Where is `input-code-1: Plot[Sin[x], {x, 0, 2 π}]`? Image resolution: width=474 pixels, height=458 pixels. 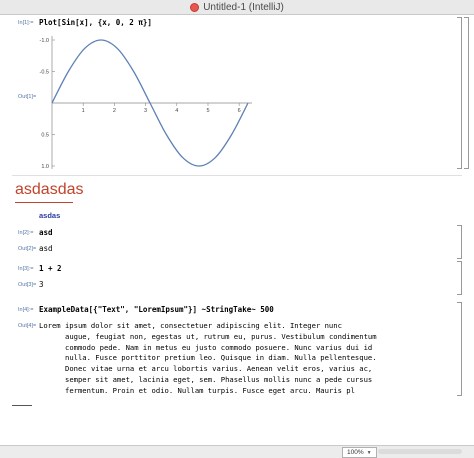
input-code-1: Plot[Sin[x], {x, 0, 2 π}] is located at coordinates (95, 22).